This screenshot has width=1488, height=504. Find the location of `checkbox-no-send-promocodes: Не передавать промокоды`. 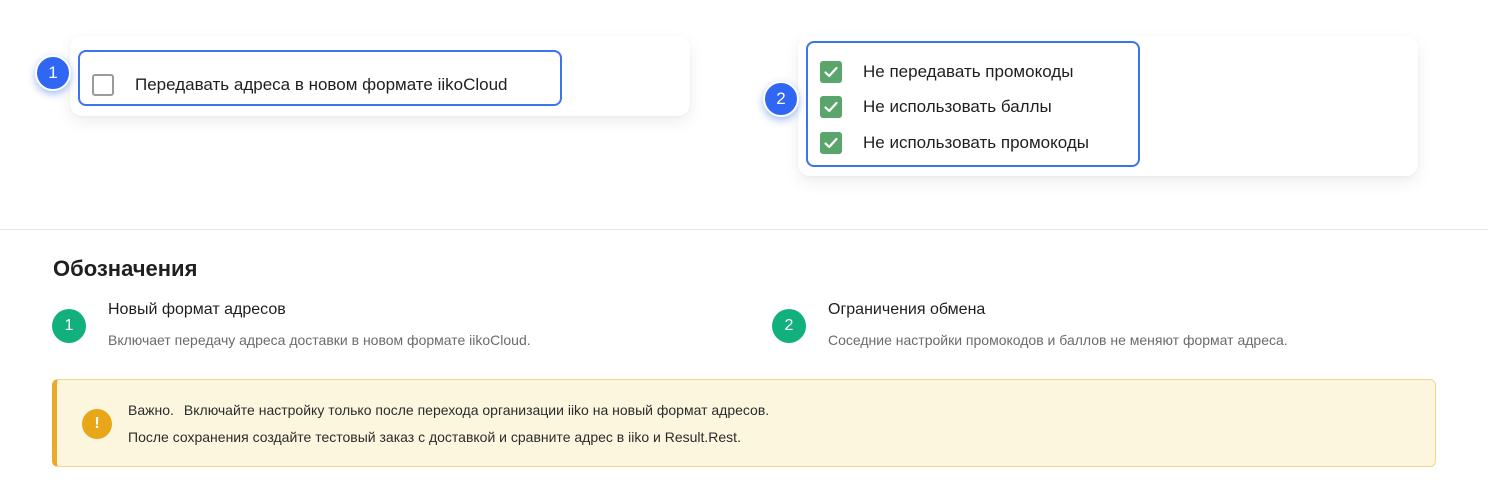

checkbox-no-send-promocodes: Не передавать промокоды is located at coordinates (946, 72).